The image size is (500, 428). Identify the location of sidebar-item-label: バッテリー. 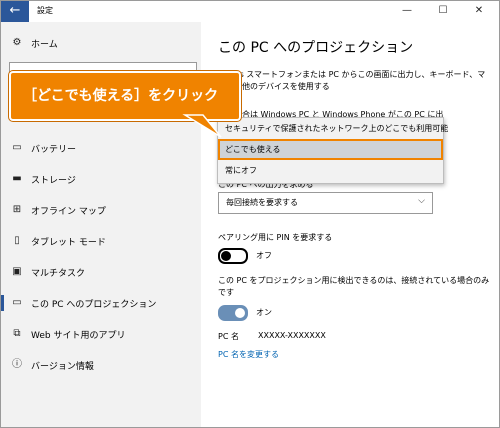
(54, 150).